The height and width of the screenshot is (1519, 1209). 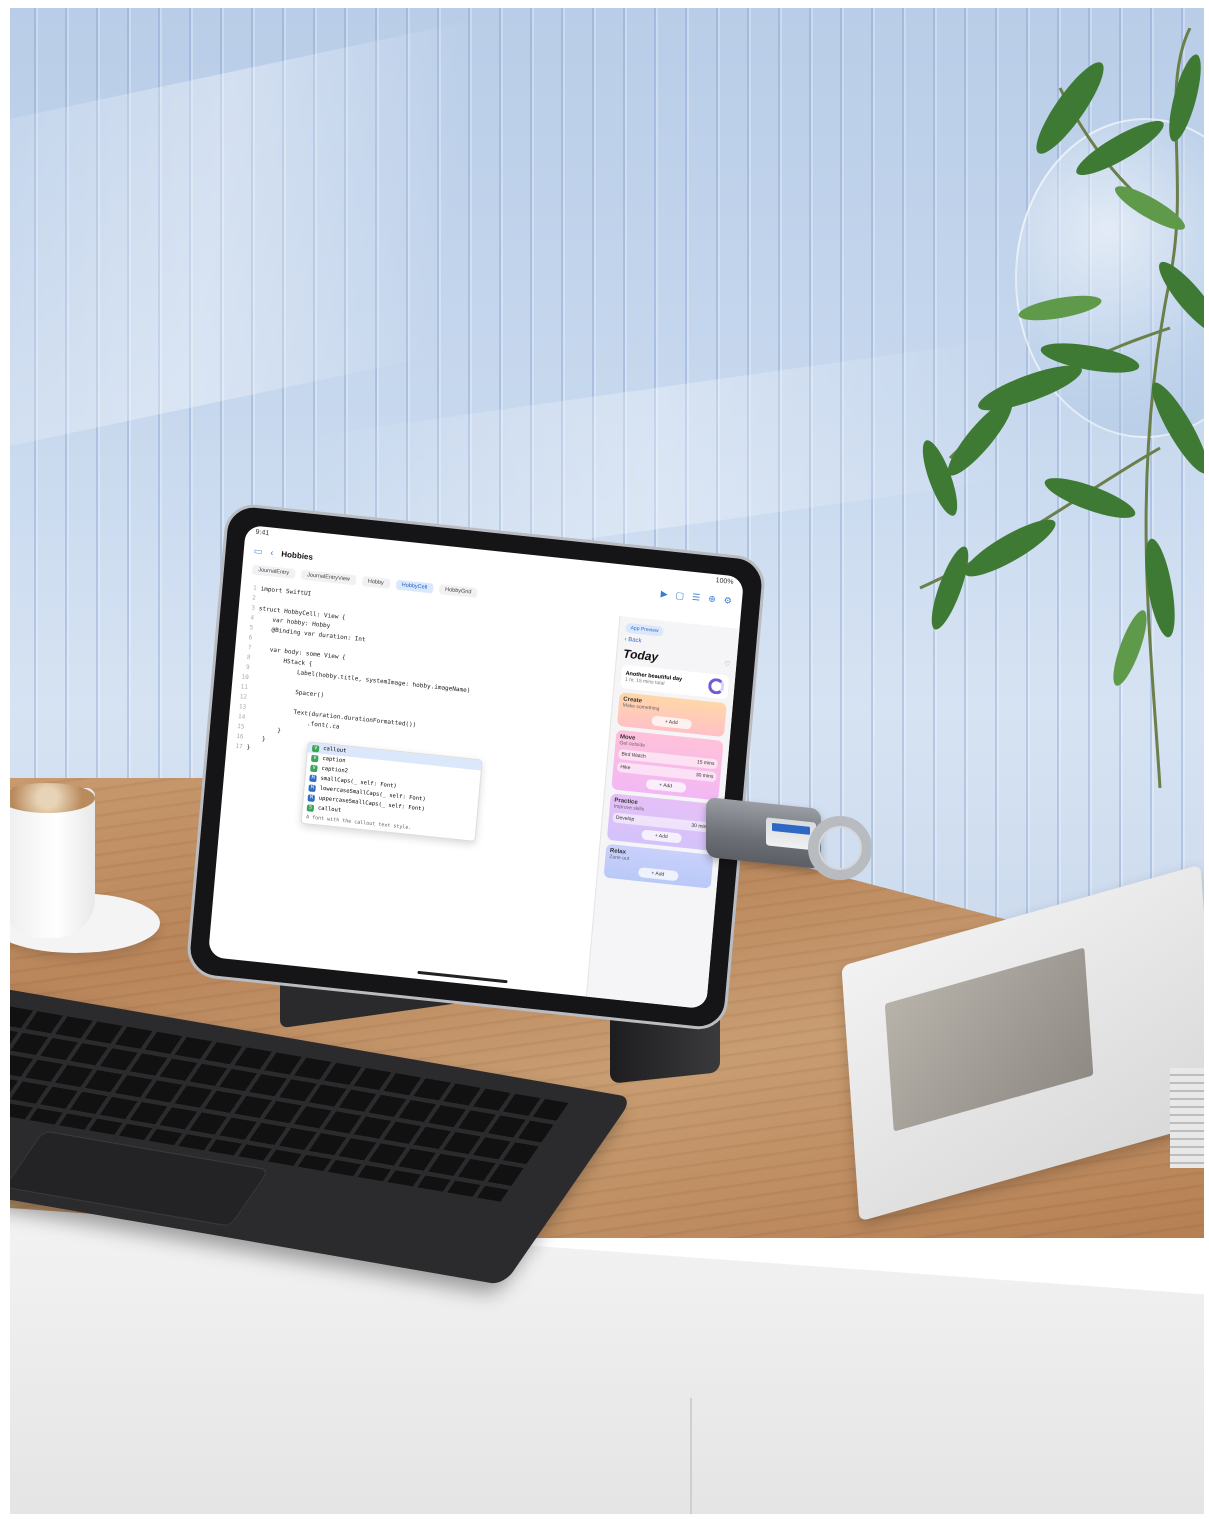 I want to click on back-label: Back, so click(x=634, y=641).